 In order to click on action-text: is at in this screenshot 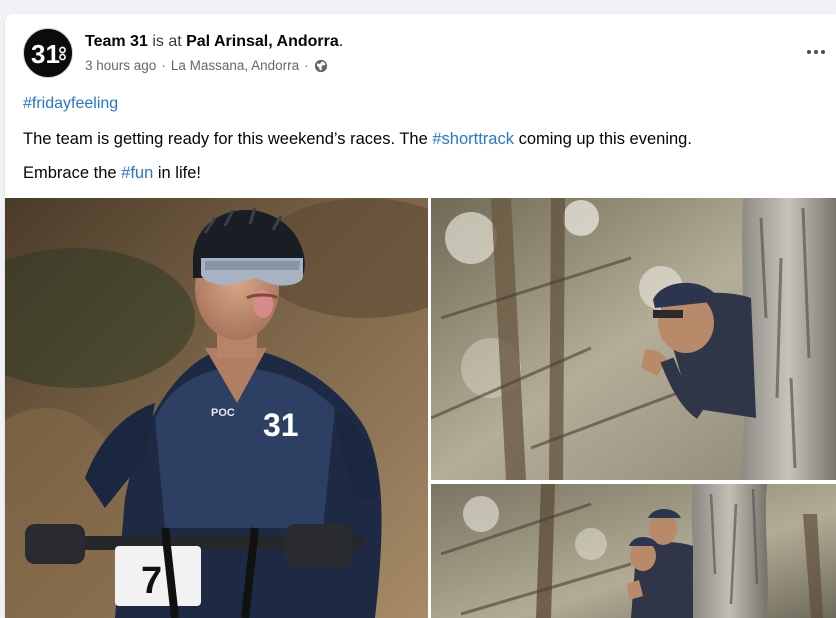, I will do `click(167, 41)`.